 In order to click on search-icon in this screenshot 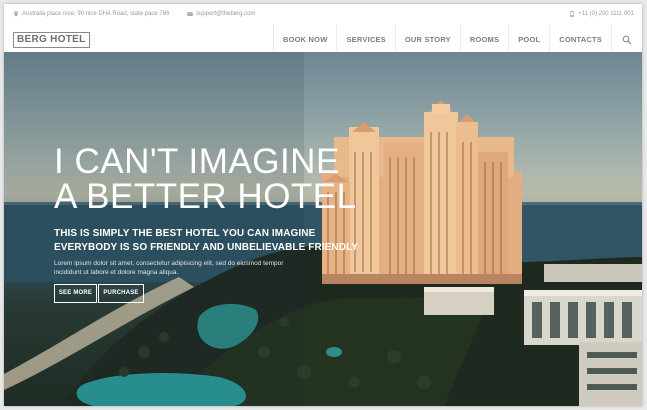, I will do `click(627, 40)`.